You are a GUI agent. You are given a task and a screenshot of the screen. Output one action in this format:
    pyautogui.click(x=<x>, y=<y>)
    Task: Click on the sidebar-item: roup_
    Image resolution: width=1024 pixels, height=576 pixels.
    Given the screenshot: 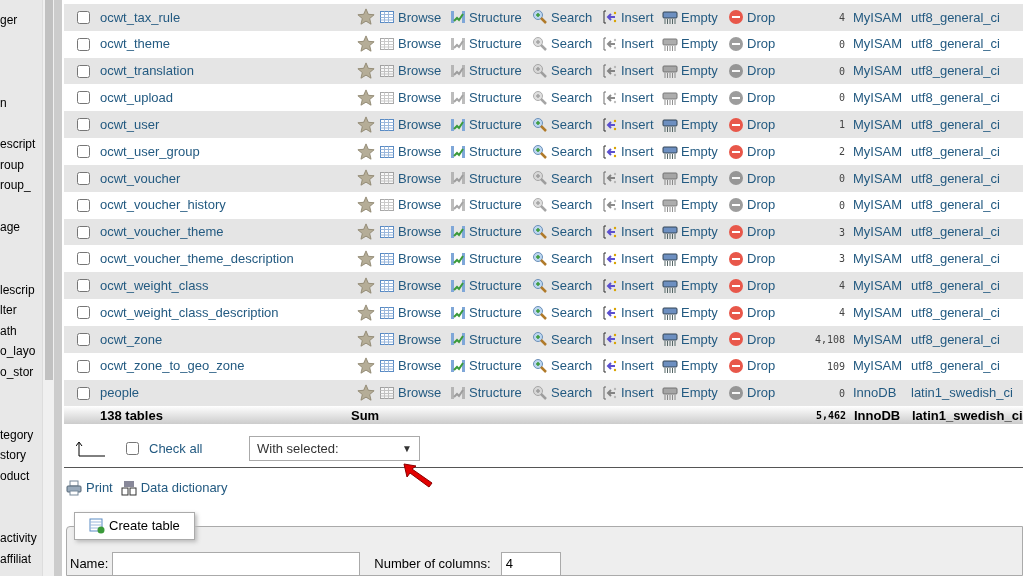 What is the action you would take?
    pyautogui.click(x=21, y=185)
    